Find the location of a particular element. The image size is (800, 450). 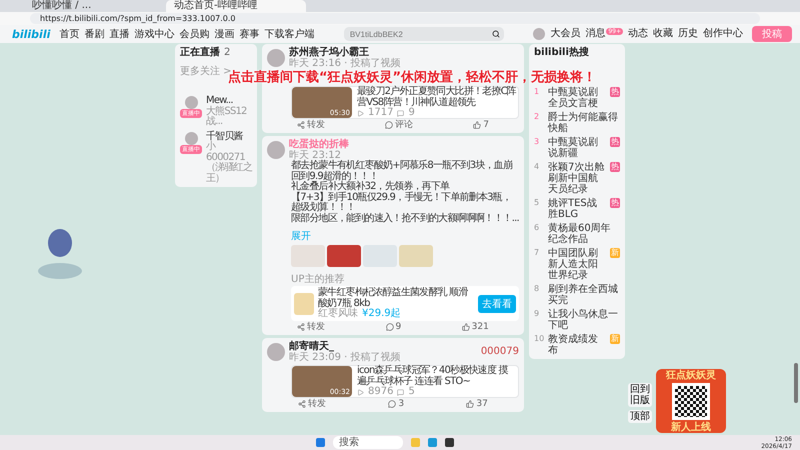

stream-title: 小6000271（涕骚红之王） is located at coordinates (229, 163).